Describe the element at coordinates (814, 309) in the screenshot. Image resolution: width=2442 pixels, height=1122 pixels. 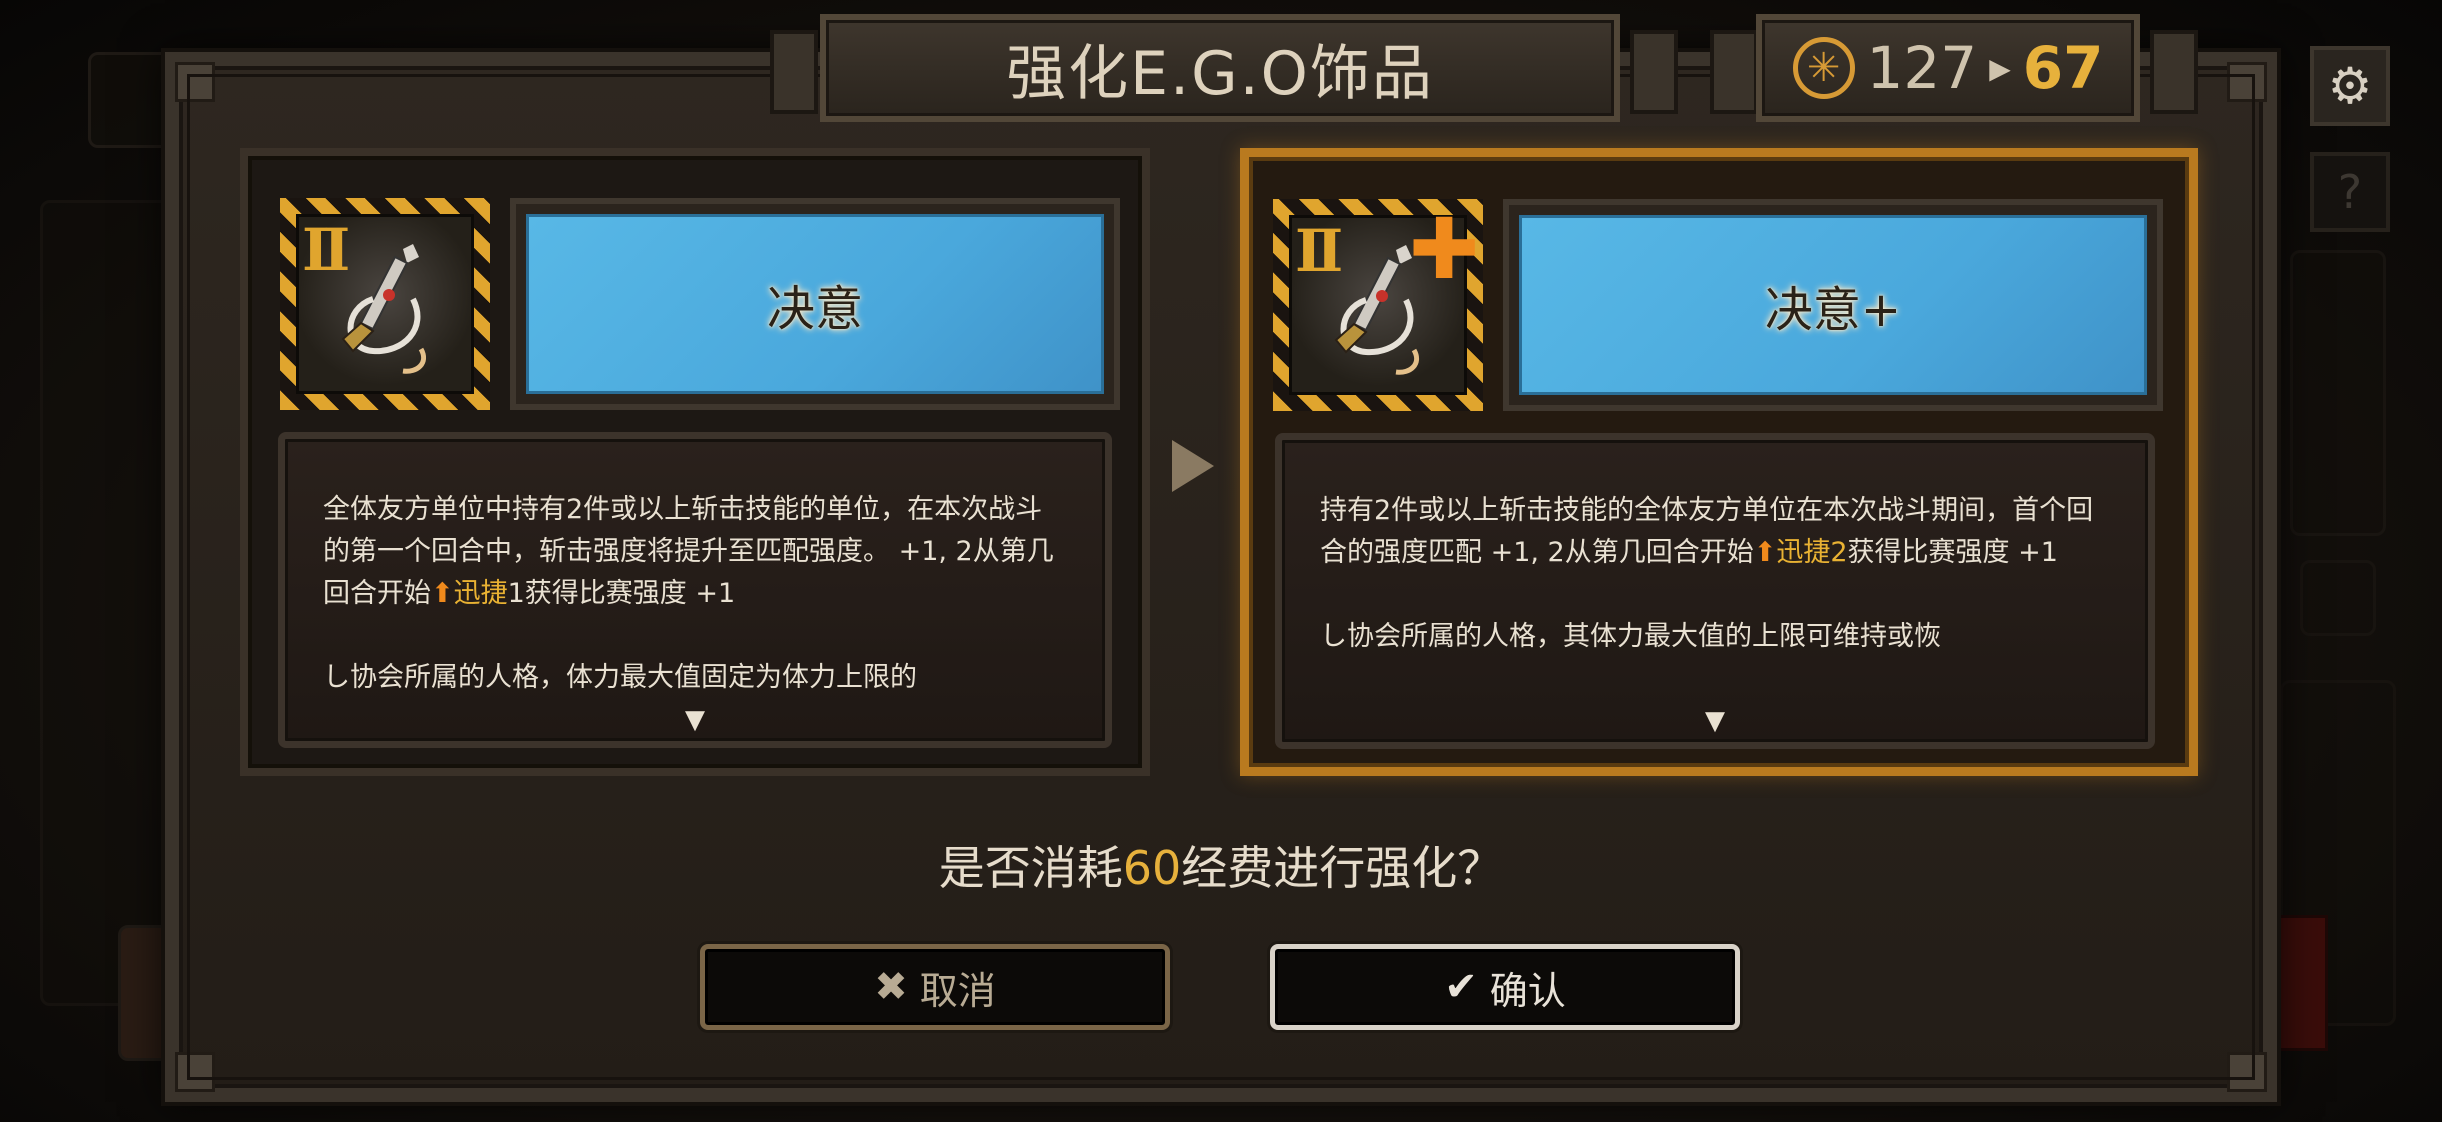
I see `ego-gift-name: 决意` at that location.